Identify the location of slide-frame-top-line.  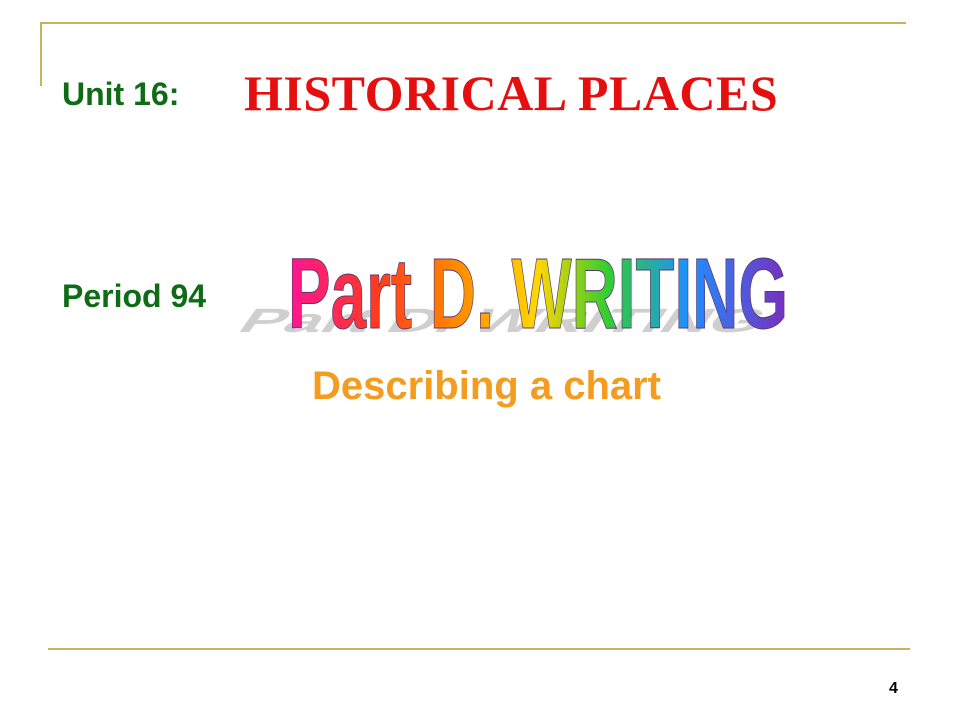
(473, 23).